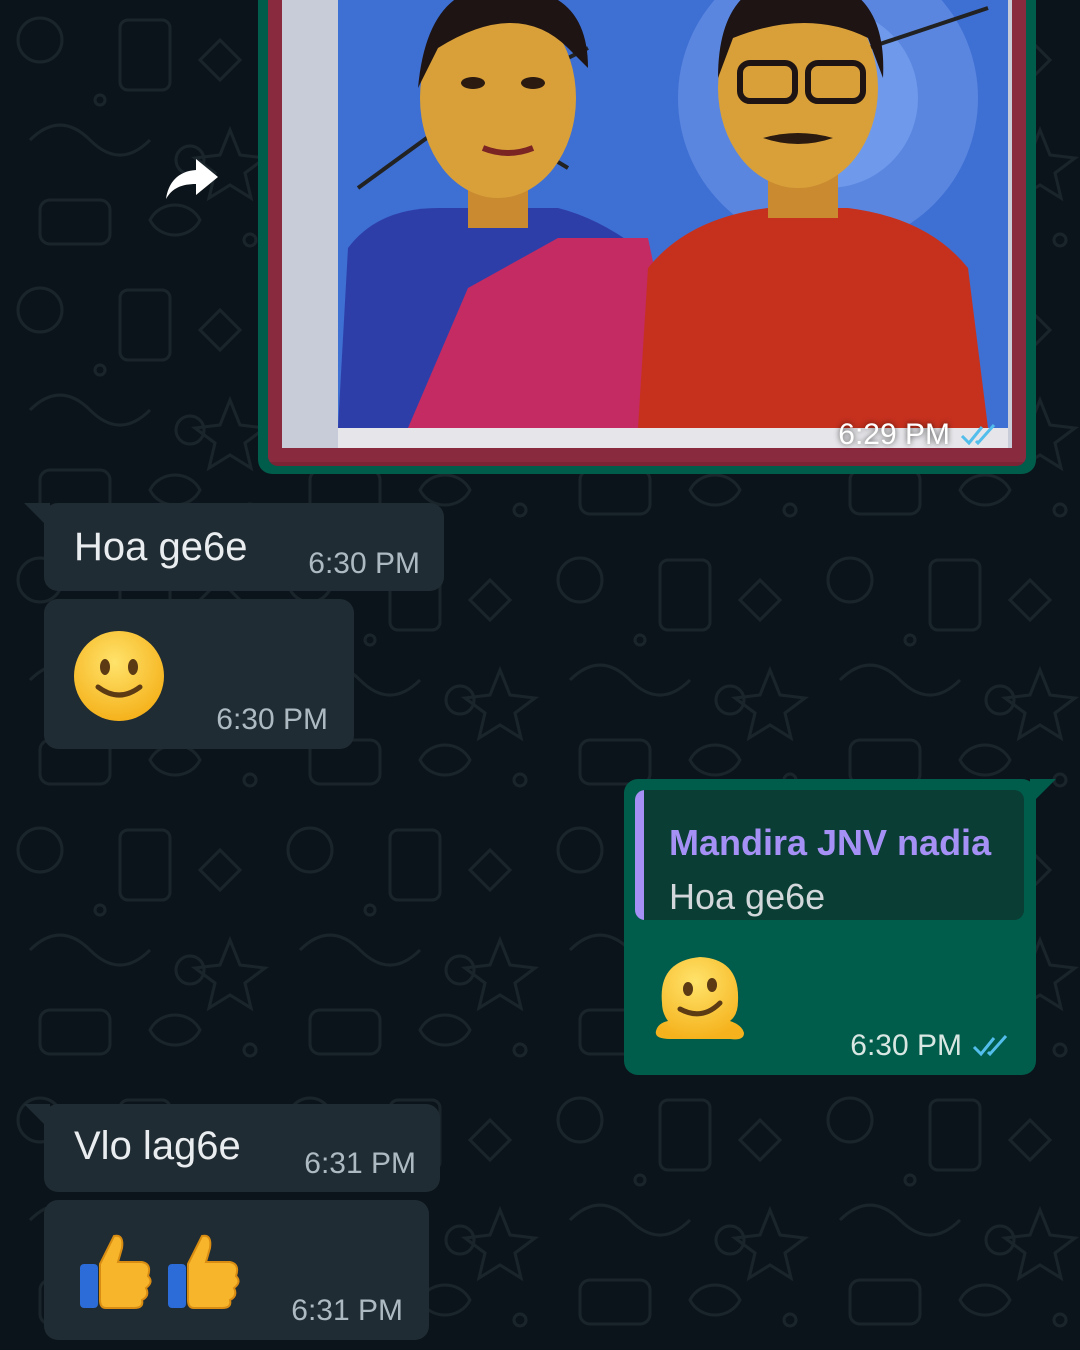 This screenshot has width=1080, height=1350. I want to click on incoming-message: Hoa ge6e 6:30 PM, so click(234, 547).